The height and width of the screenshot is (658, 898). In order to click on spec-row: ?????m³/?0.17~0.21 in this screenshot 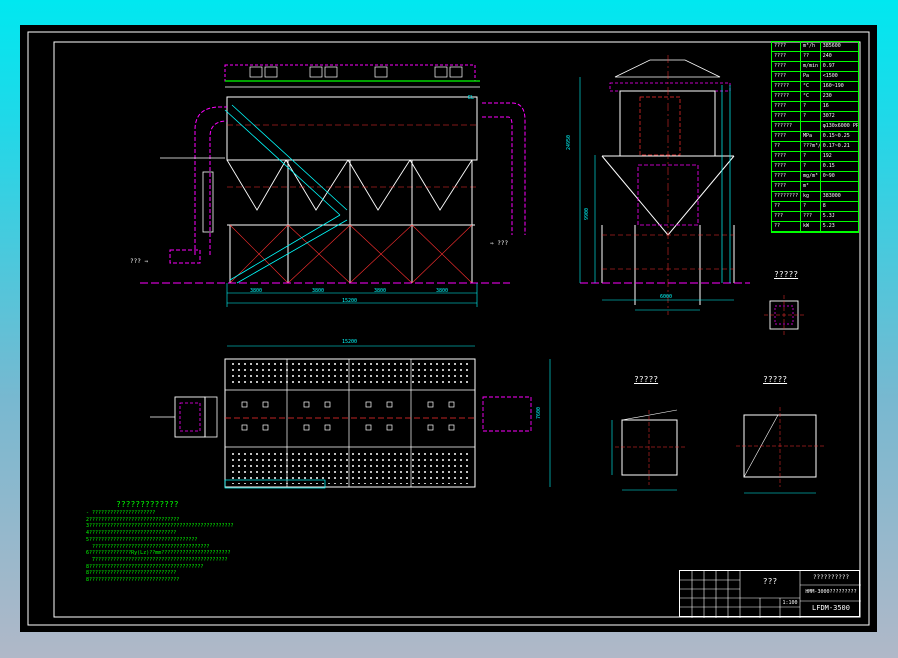, I will do `click(815, 147)`.